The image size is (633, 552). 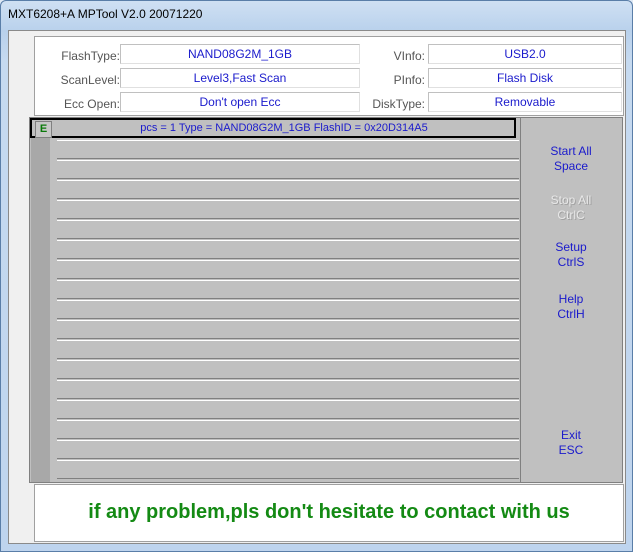 I want to click on port-status-badge: E, so click(x=43, y=129).